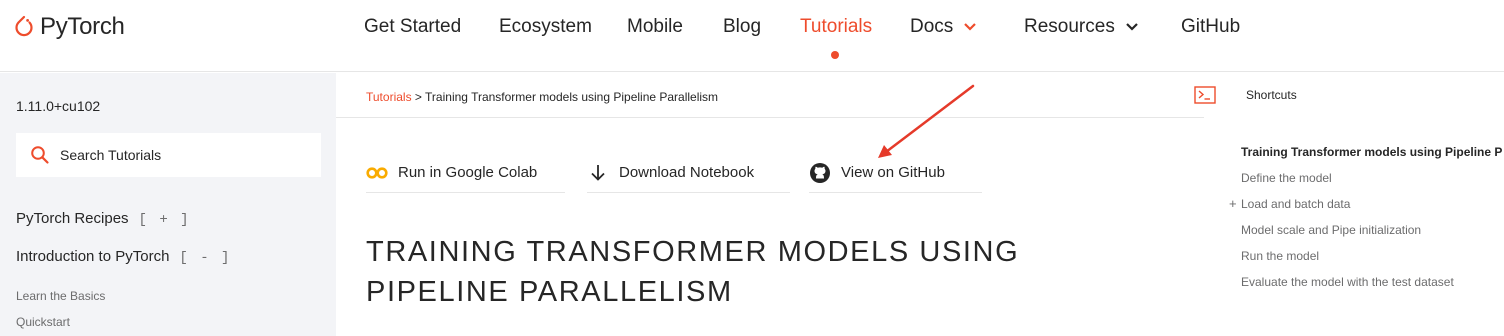 This screenshot has height=336, width=1504. I want to click on search-icon, so click(40, 155).